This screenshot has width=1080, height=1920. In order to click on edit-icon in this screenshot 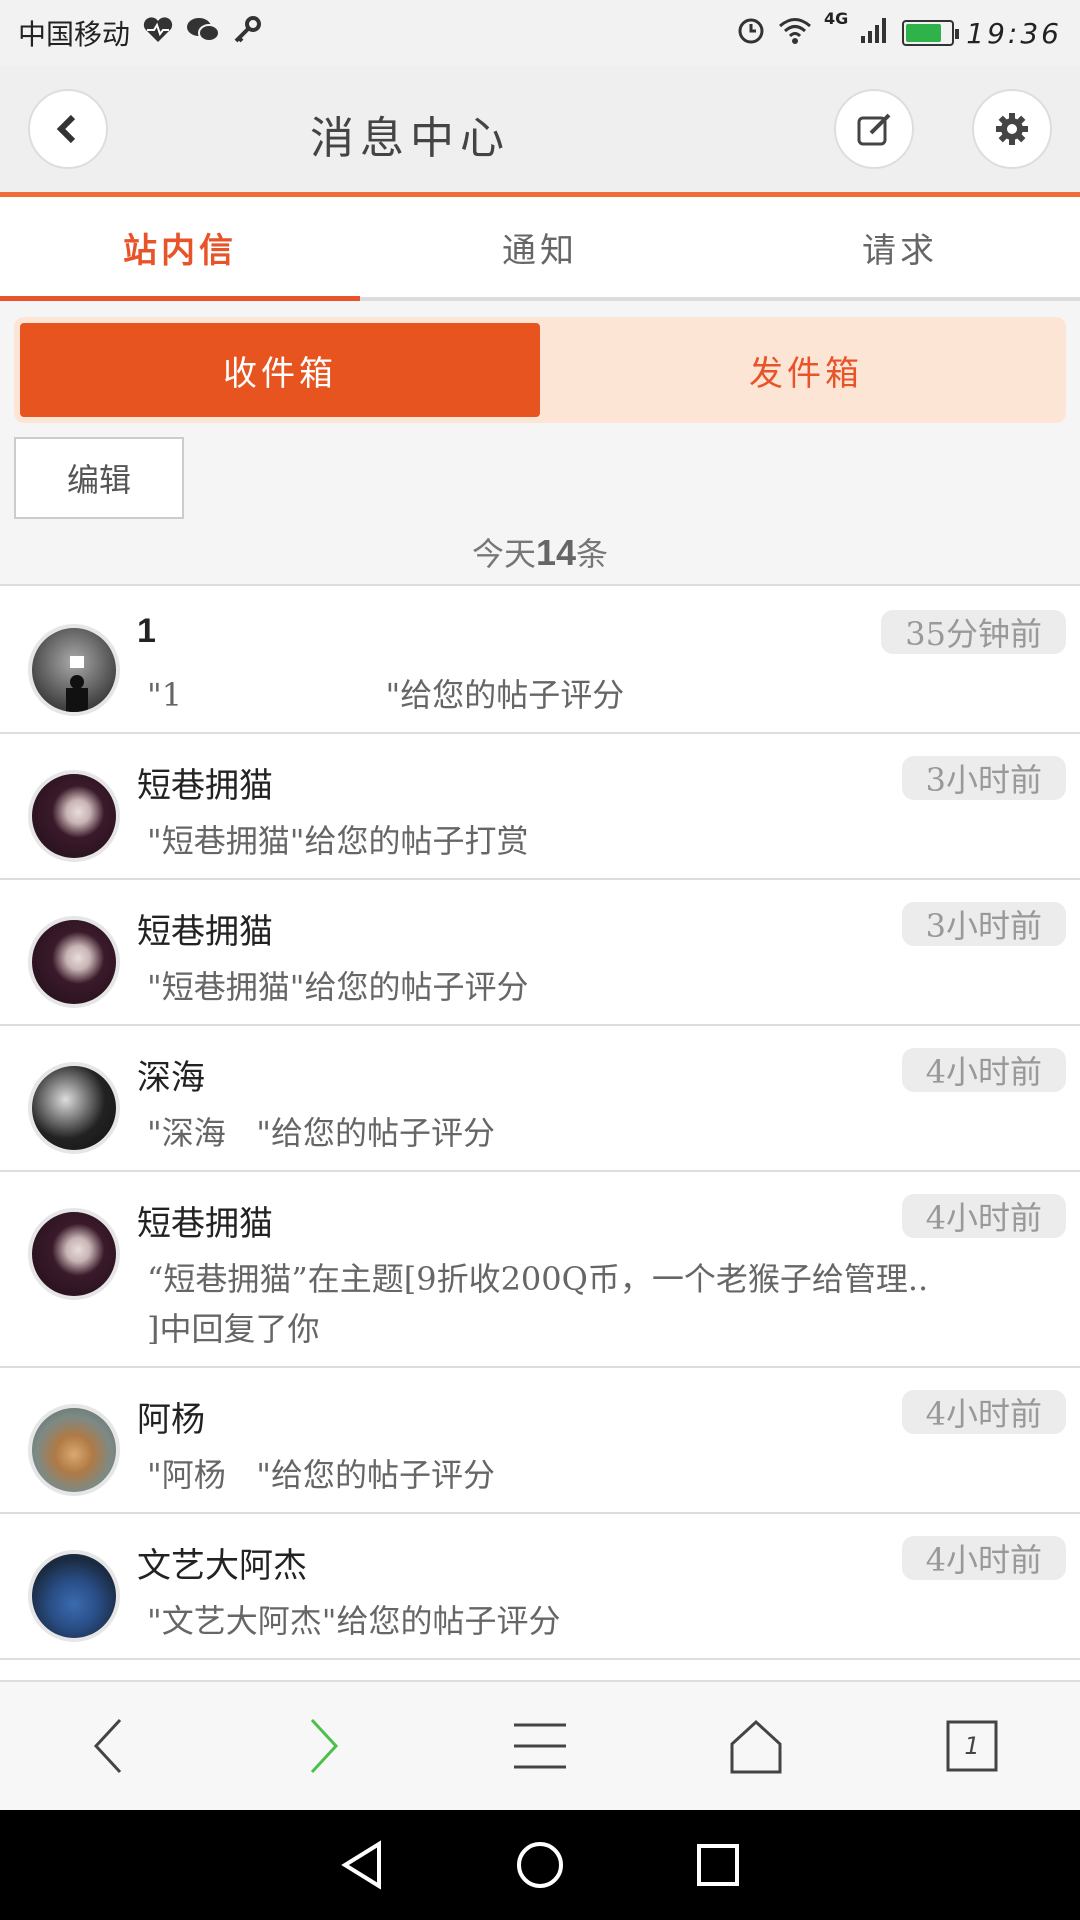, I will do `click(874, 129)`.